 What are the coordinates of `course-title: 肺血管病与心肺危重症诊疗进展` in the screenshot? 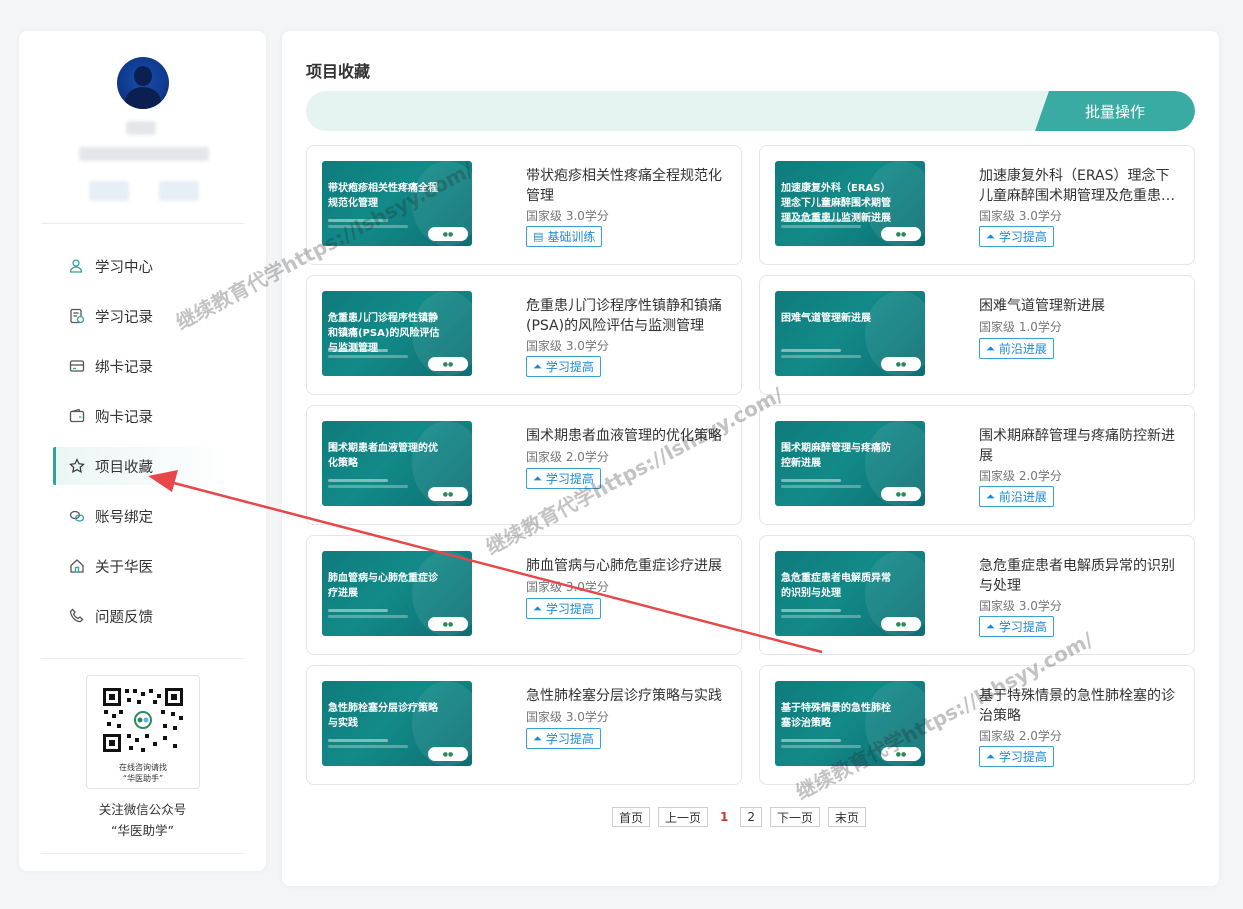 It's located at (626, 566).